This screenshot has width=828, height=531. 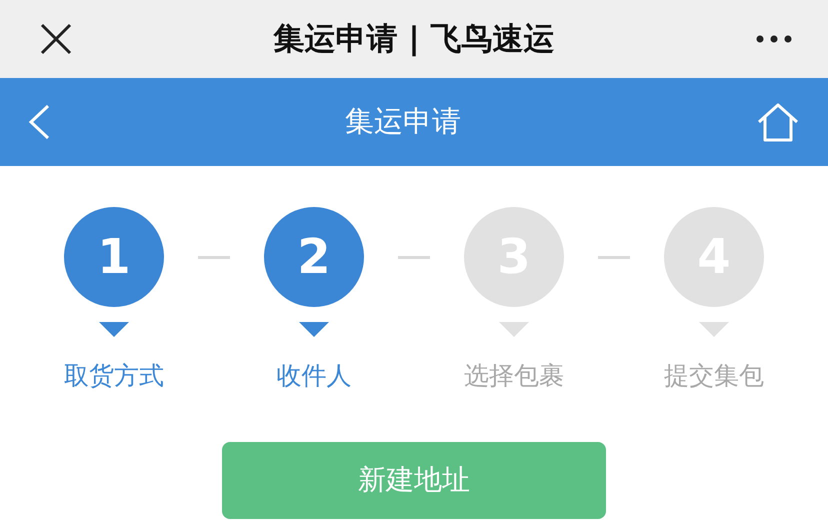 What do you see at coordinates (414, 480) in the screenshot?
I see `new-address-button: 新建地址` at bounding box center [414, 480].